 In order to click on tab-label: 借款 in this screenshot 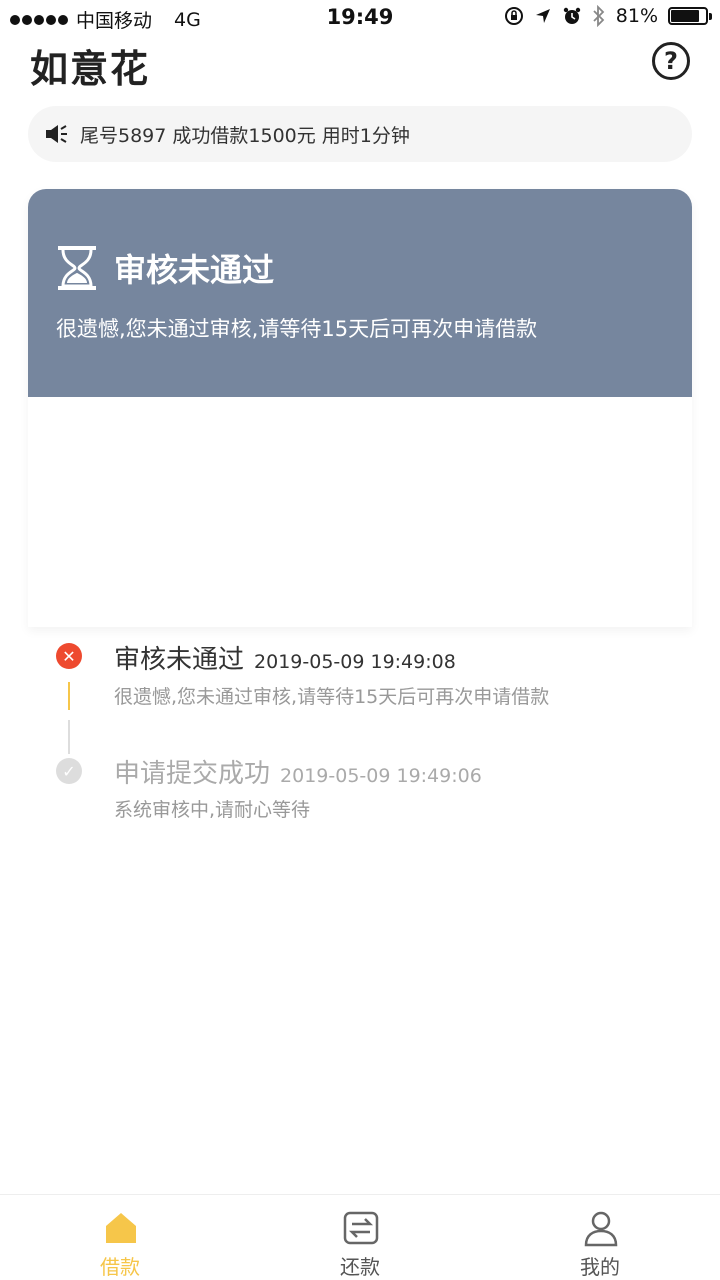, I will do `click(120, 1267)`.